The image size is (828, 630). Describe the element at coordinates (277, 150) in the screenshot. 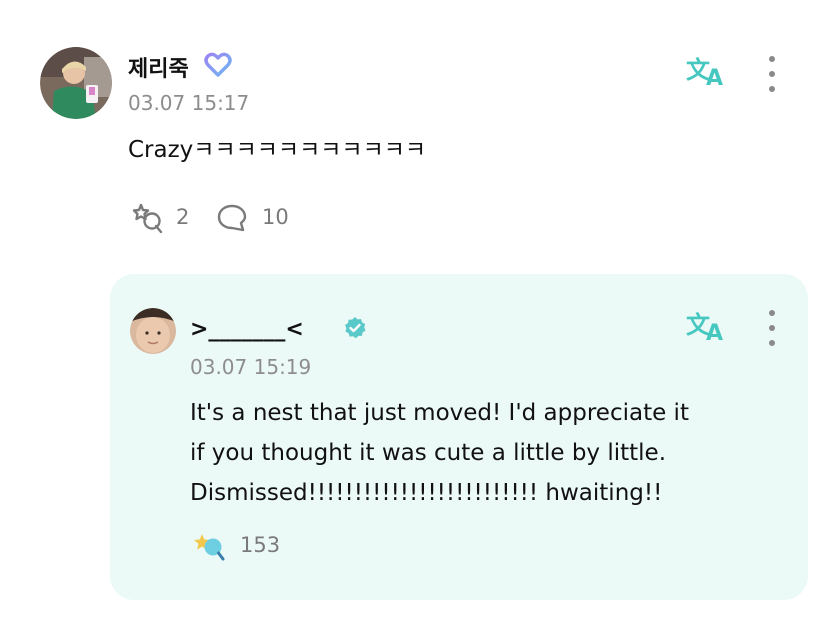

I see `post-text: Crazyㅋㅋㅋㅋㅋㅋㅋㅋㅋㅋㅋ` at that location.